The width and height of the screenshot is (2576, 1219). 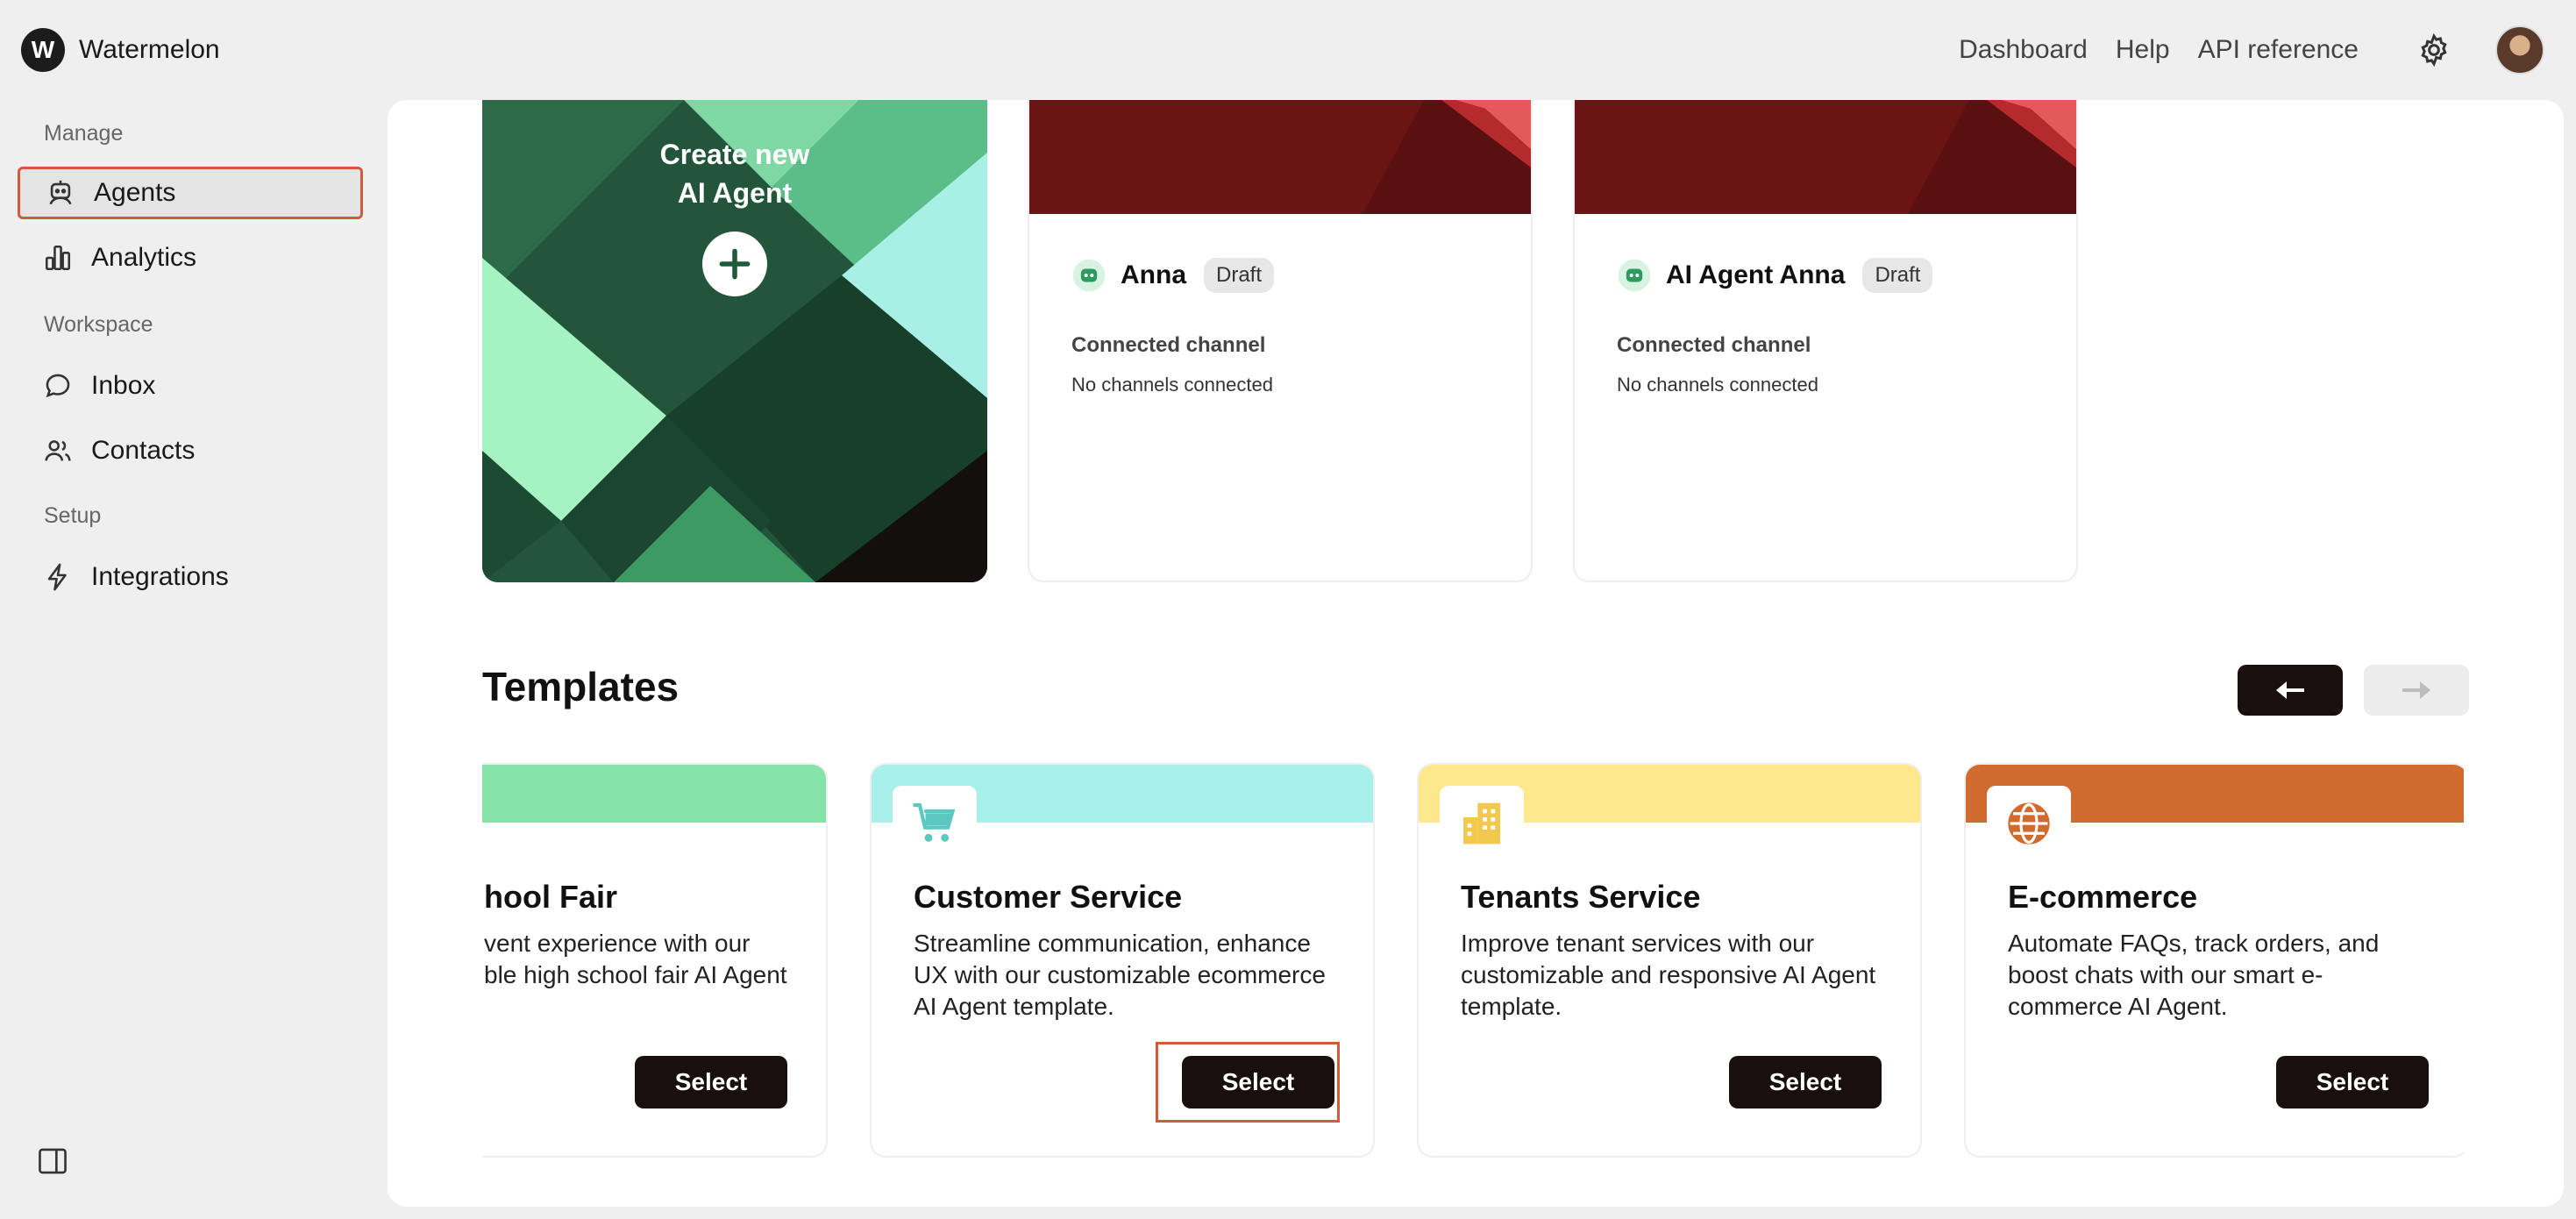 I want to click on sidebar-item-label: Inbox, so click(x=123, y=385).